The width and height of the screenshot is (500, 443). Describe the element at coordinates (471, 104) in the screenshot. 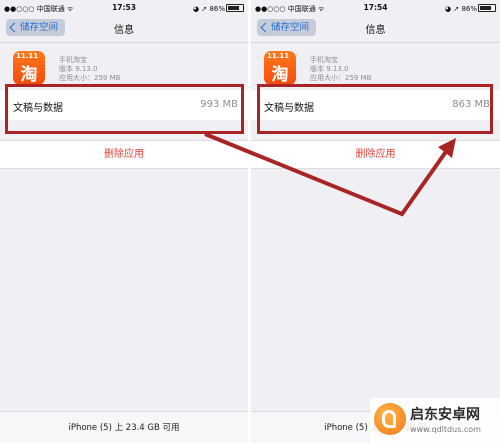

I see `documents-data-value: 863 MB` at that location.